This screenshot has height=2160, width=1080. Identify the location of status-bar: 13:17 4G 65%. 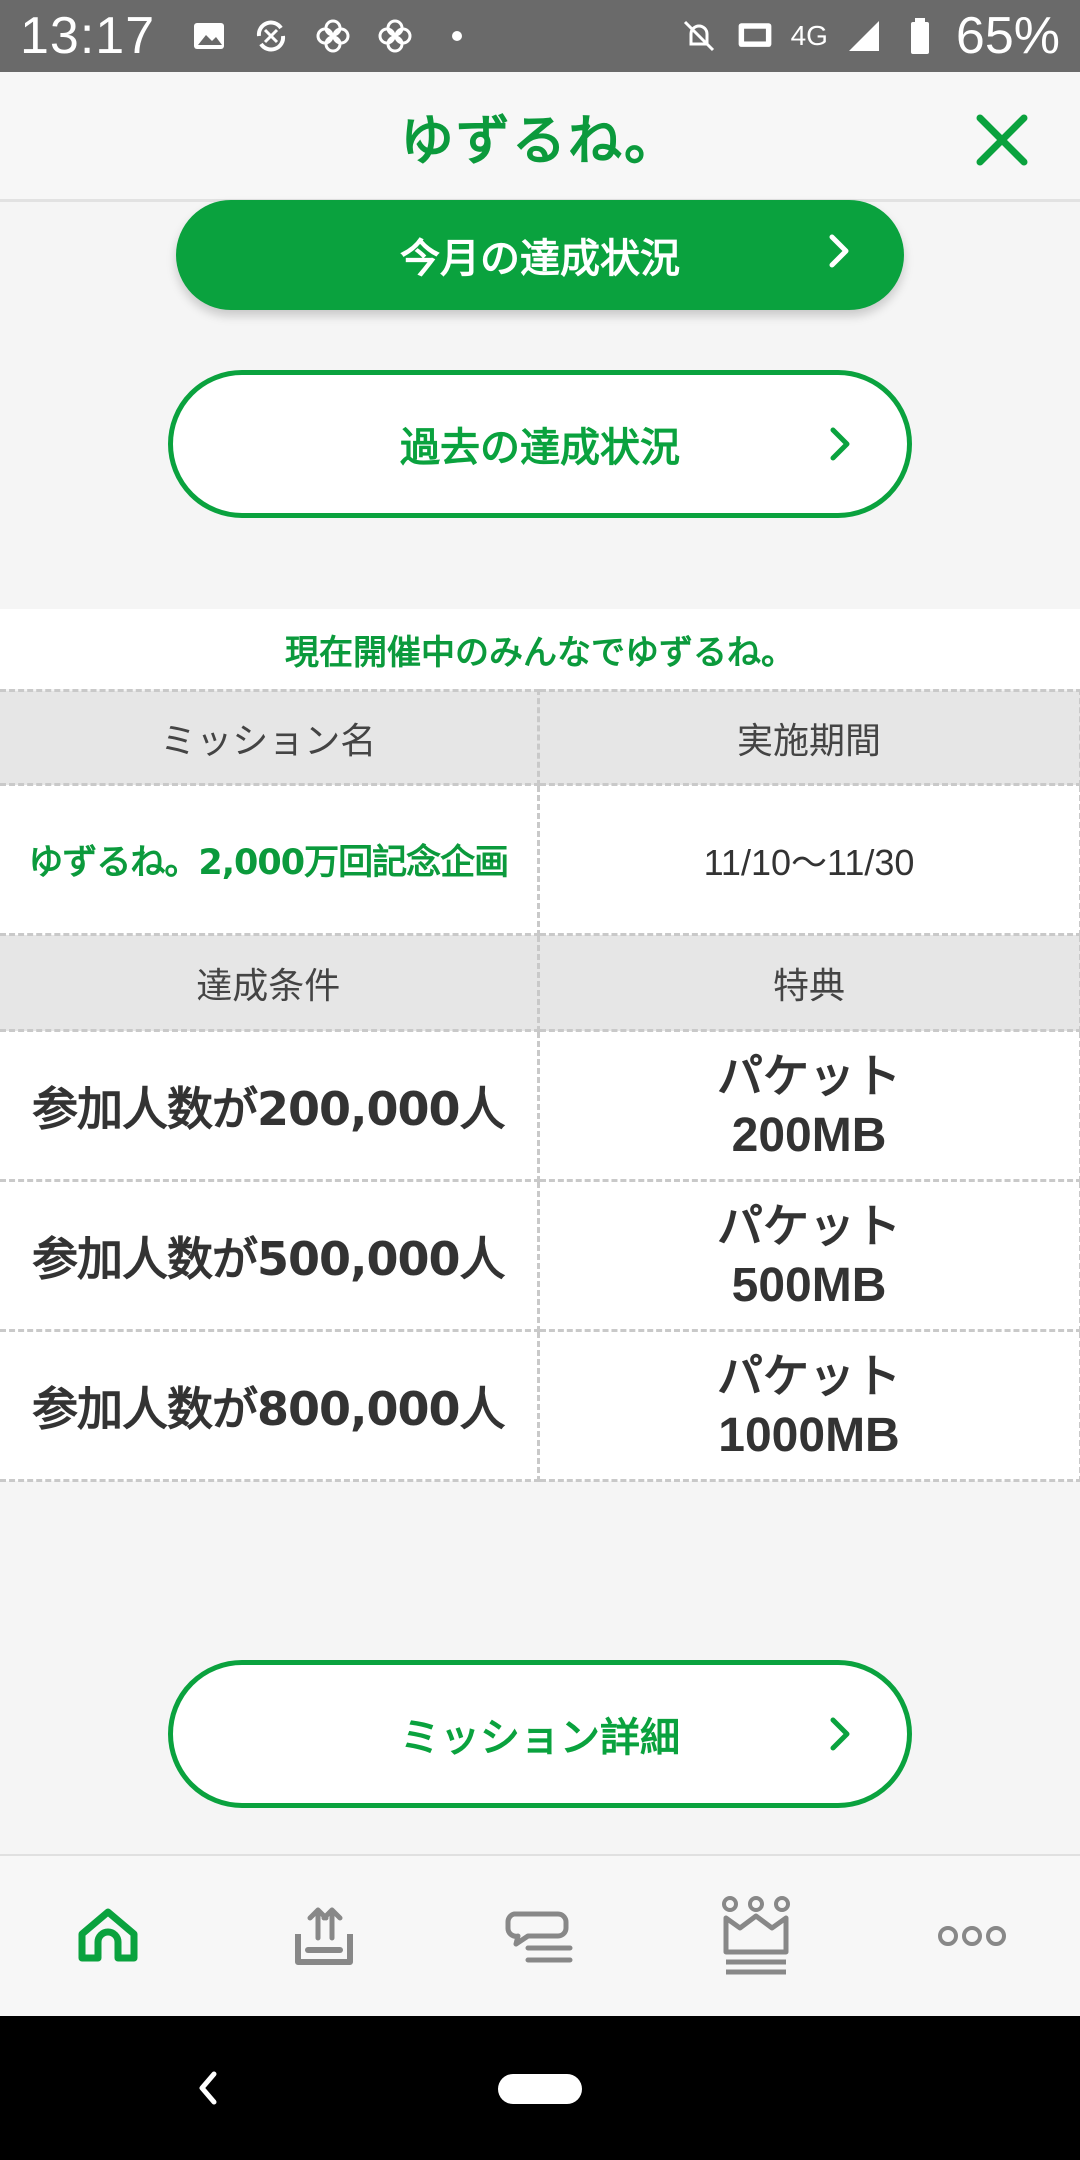
(540, 36).